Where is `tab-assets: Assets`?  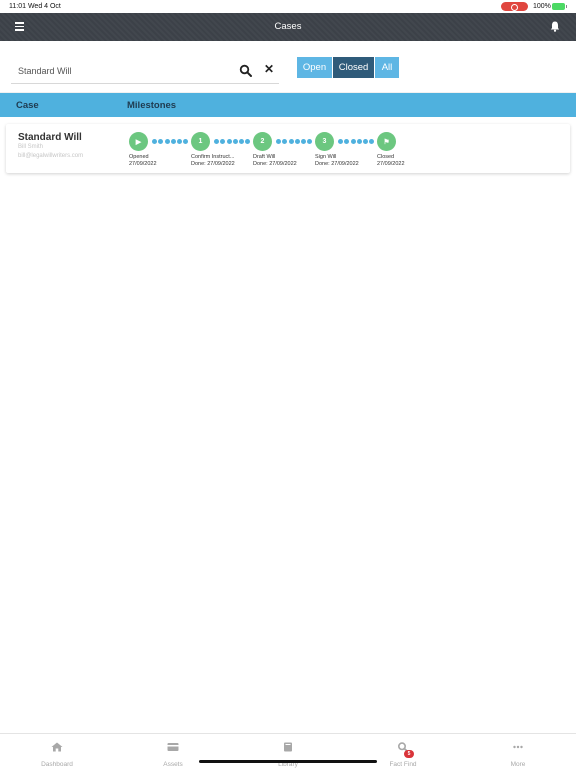
tab-assets: Assets is located at coordinates (173, 753).